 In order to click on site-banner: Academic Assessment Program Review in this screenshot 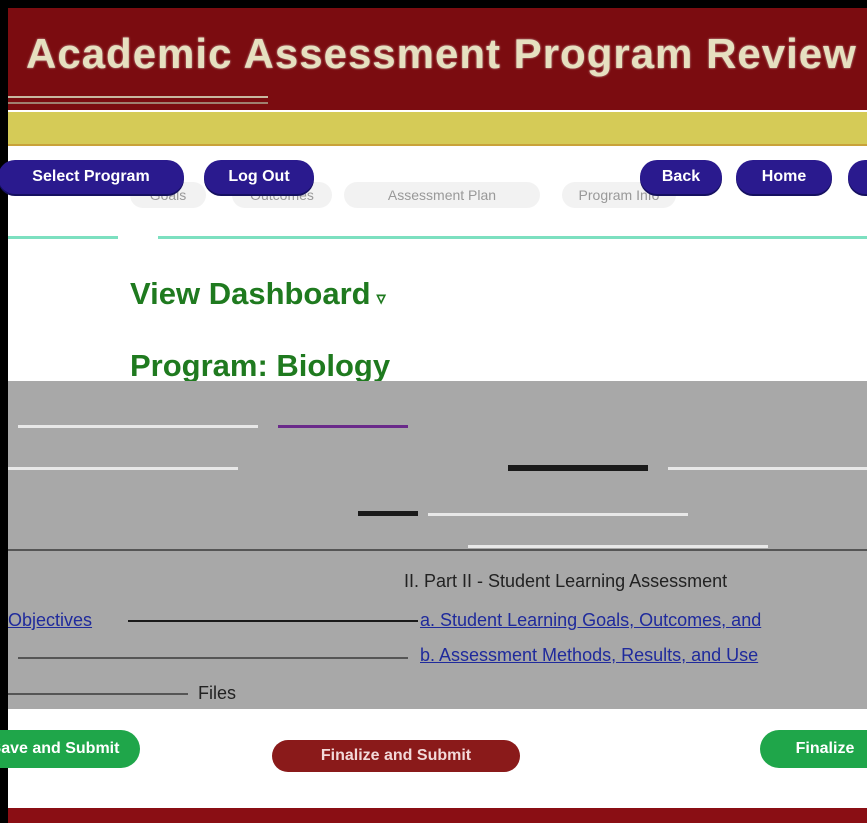, I will do `click(437, 59)`.